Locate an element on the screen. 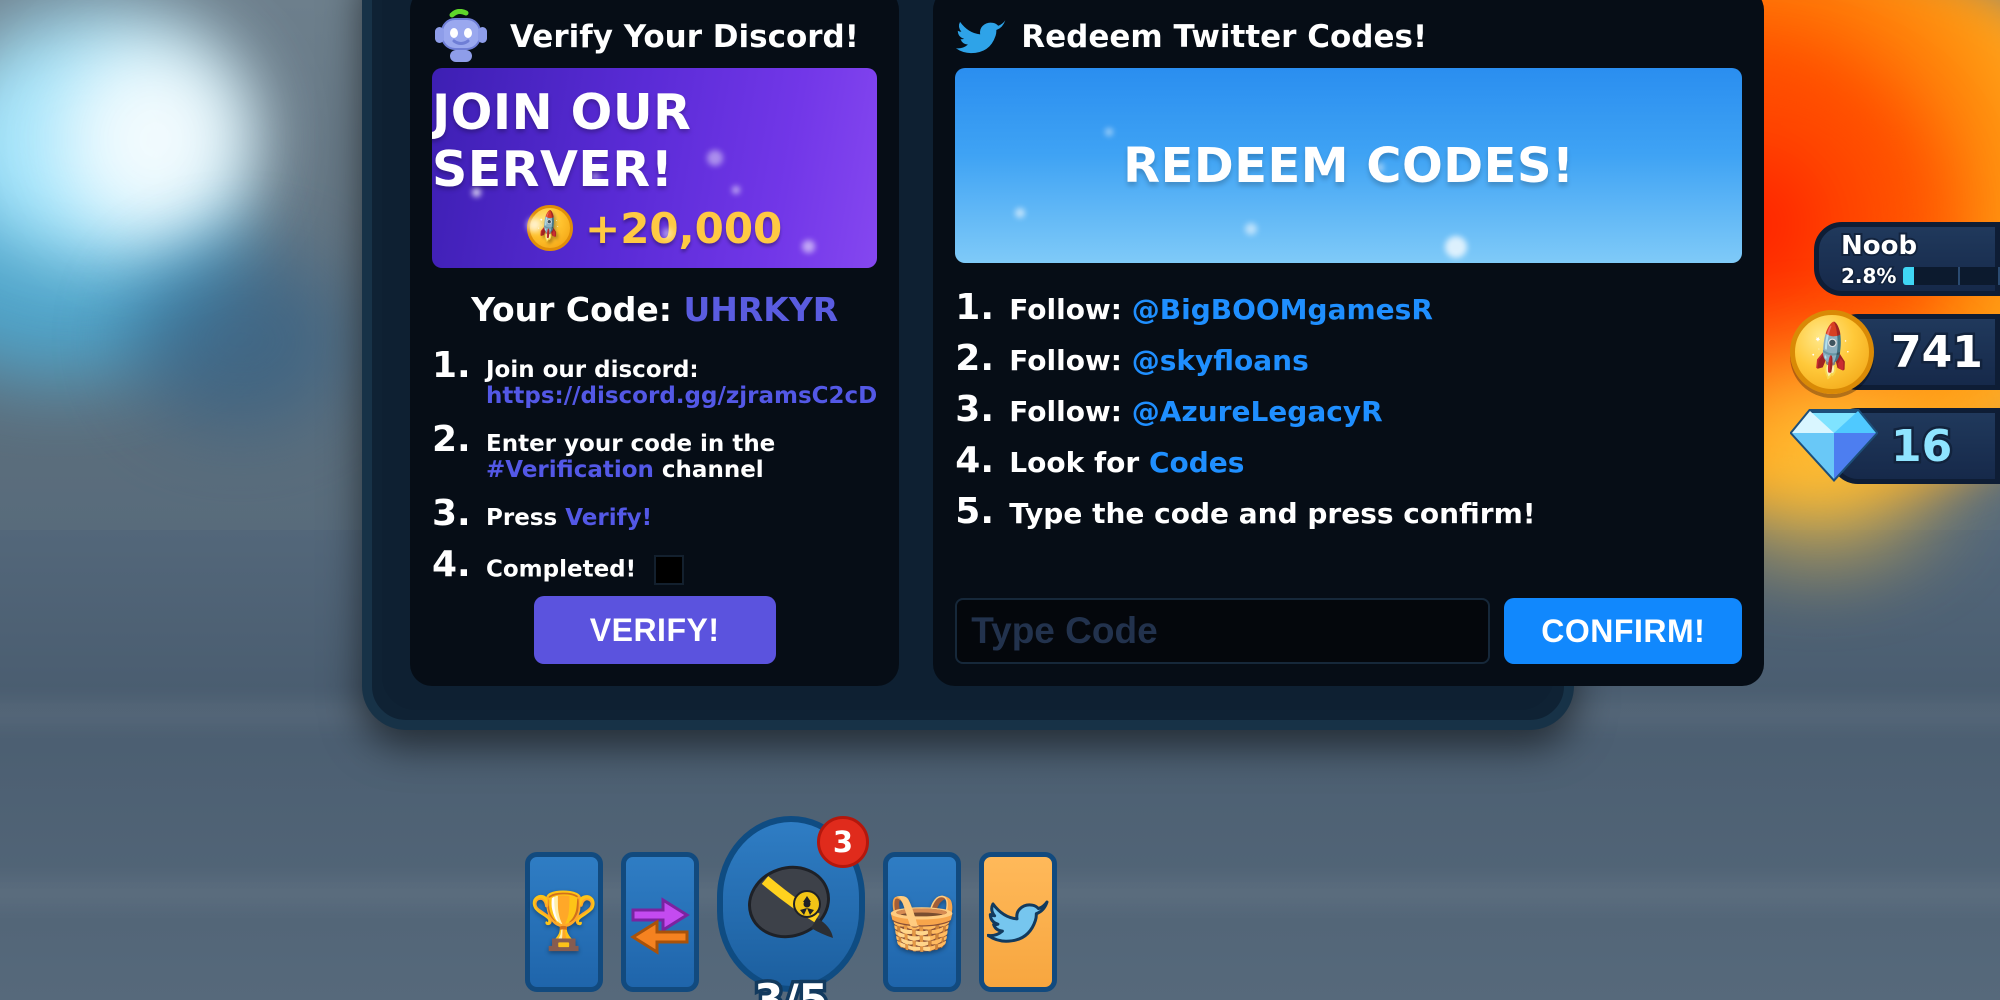 The width and height of the screenshot is (2000, 1000). your-code-value: UHRKYR is located at coordinates (760, 309).